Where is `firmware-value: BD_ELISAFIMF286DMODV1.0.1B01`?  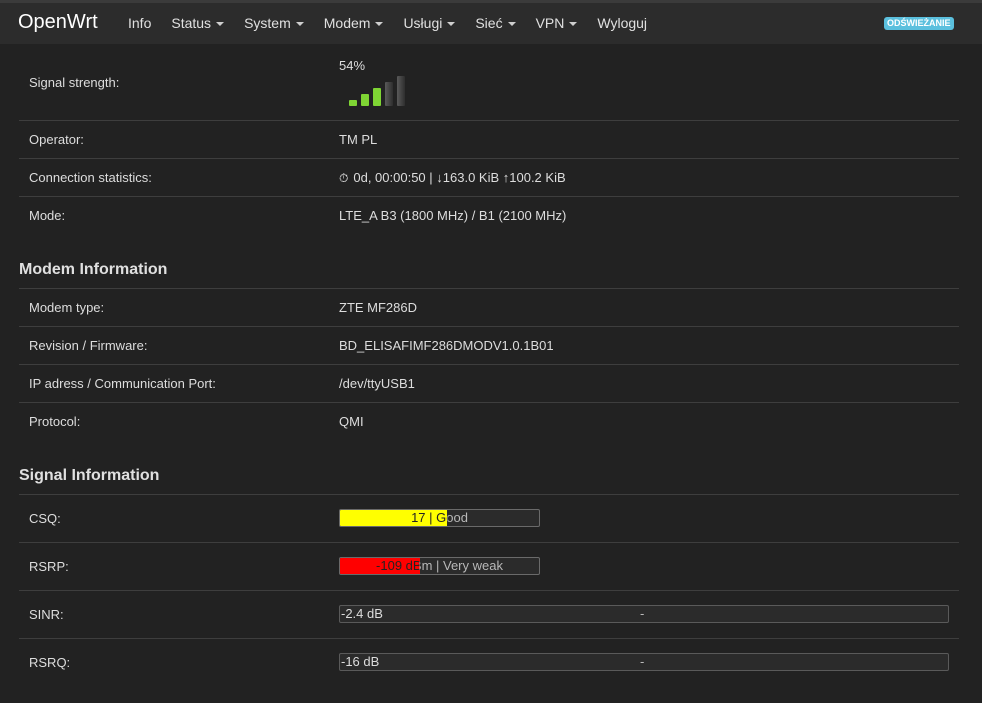 firmware-value: BD_ELISAFIMF286DMODV1.0.1B01 is located at coordinates (446, 345).